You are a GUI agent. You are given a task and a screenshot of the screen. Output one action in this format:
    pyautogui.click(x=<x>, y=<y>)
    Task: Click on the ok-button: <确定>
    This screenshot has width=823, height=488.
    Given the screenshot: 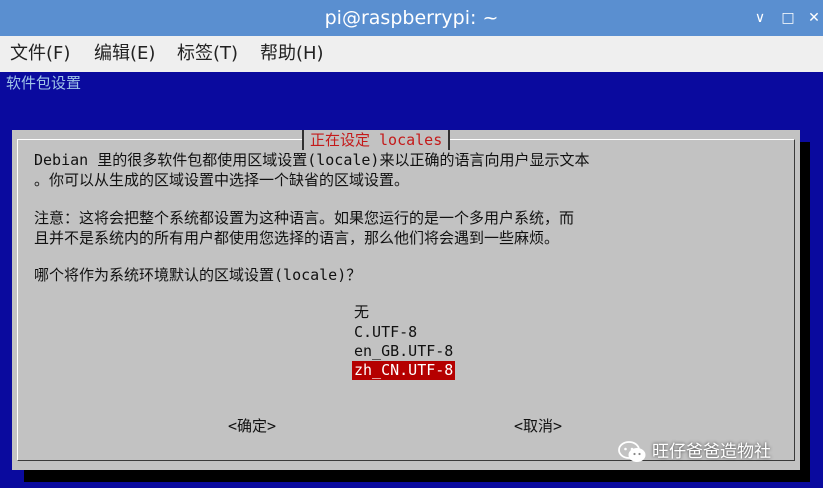 What is the action you would take?
    pyautogui.click(x=252, y=426)
    